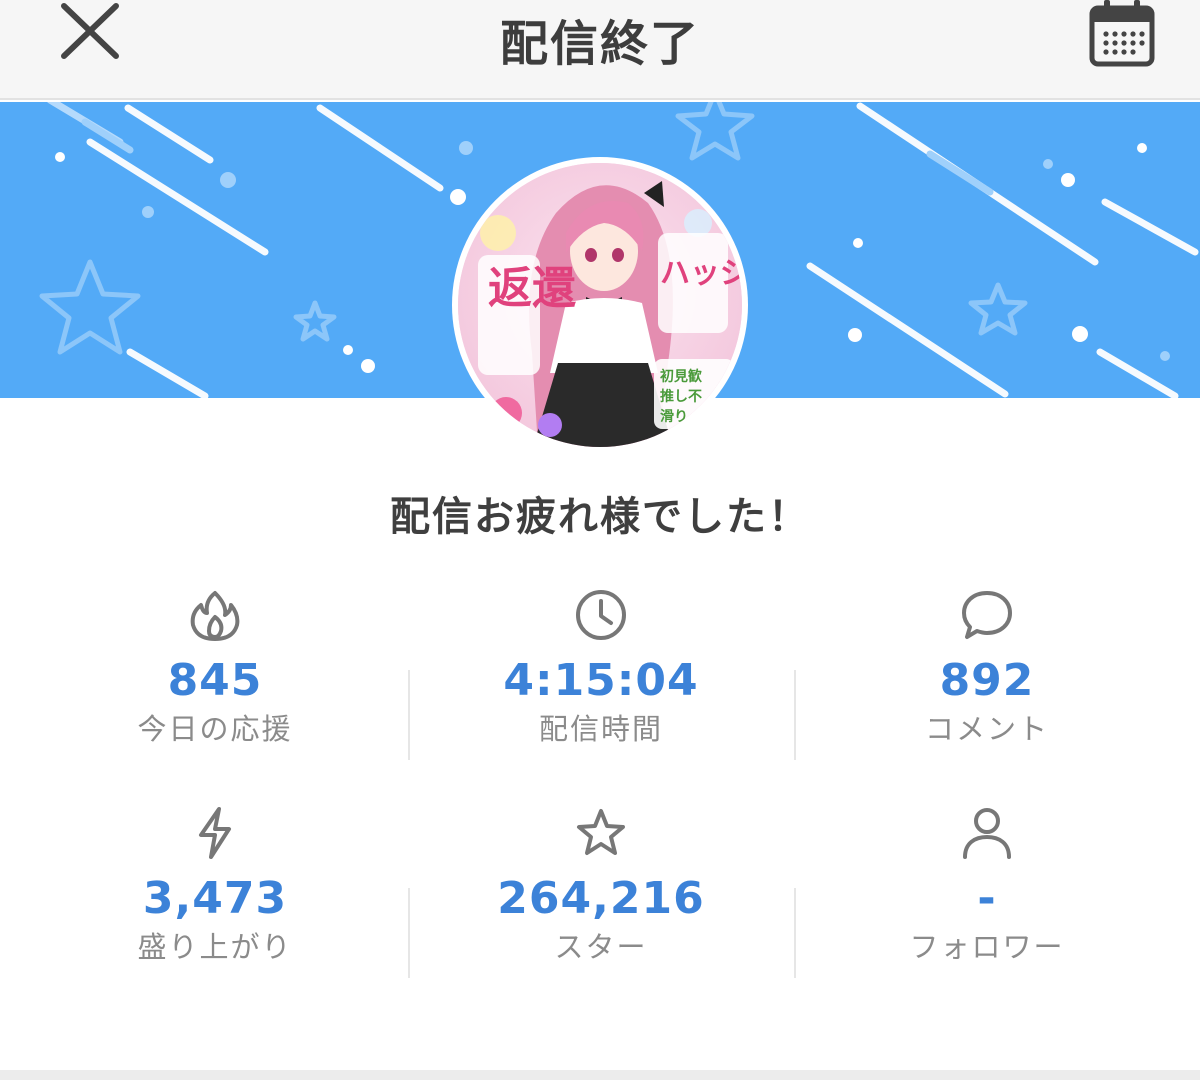 Image resolution: width=1200 pixels, height=1080 pixels. Describe the element at coordinates (681, 396) in the screenshot. I see `avatar-text-oshi: 推し不` at that location.